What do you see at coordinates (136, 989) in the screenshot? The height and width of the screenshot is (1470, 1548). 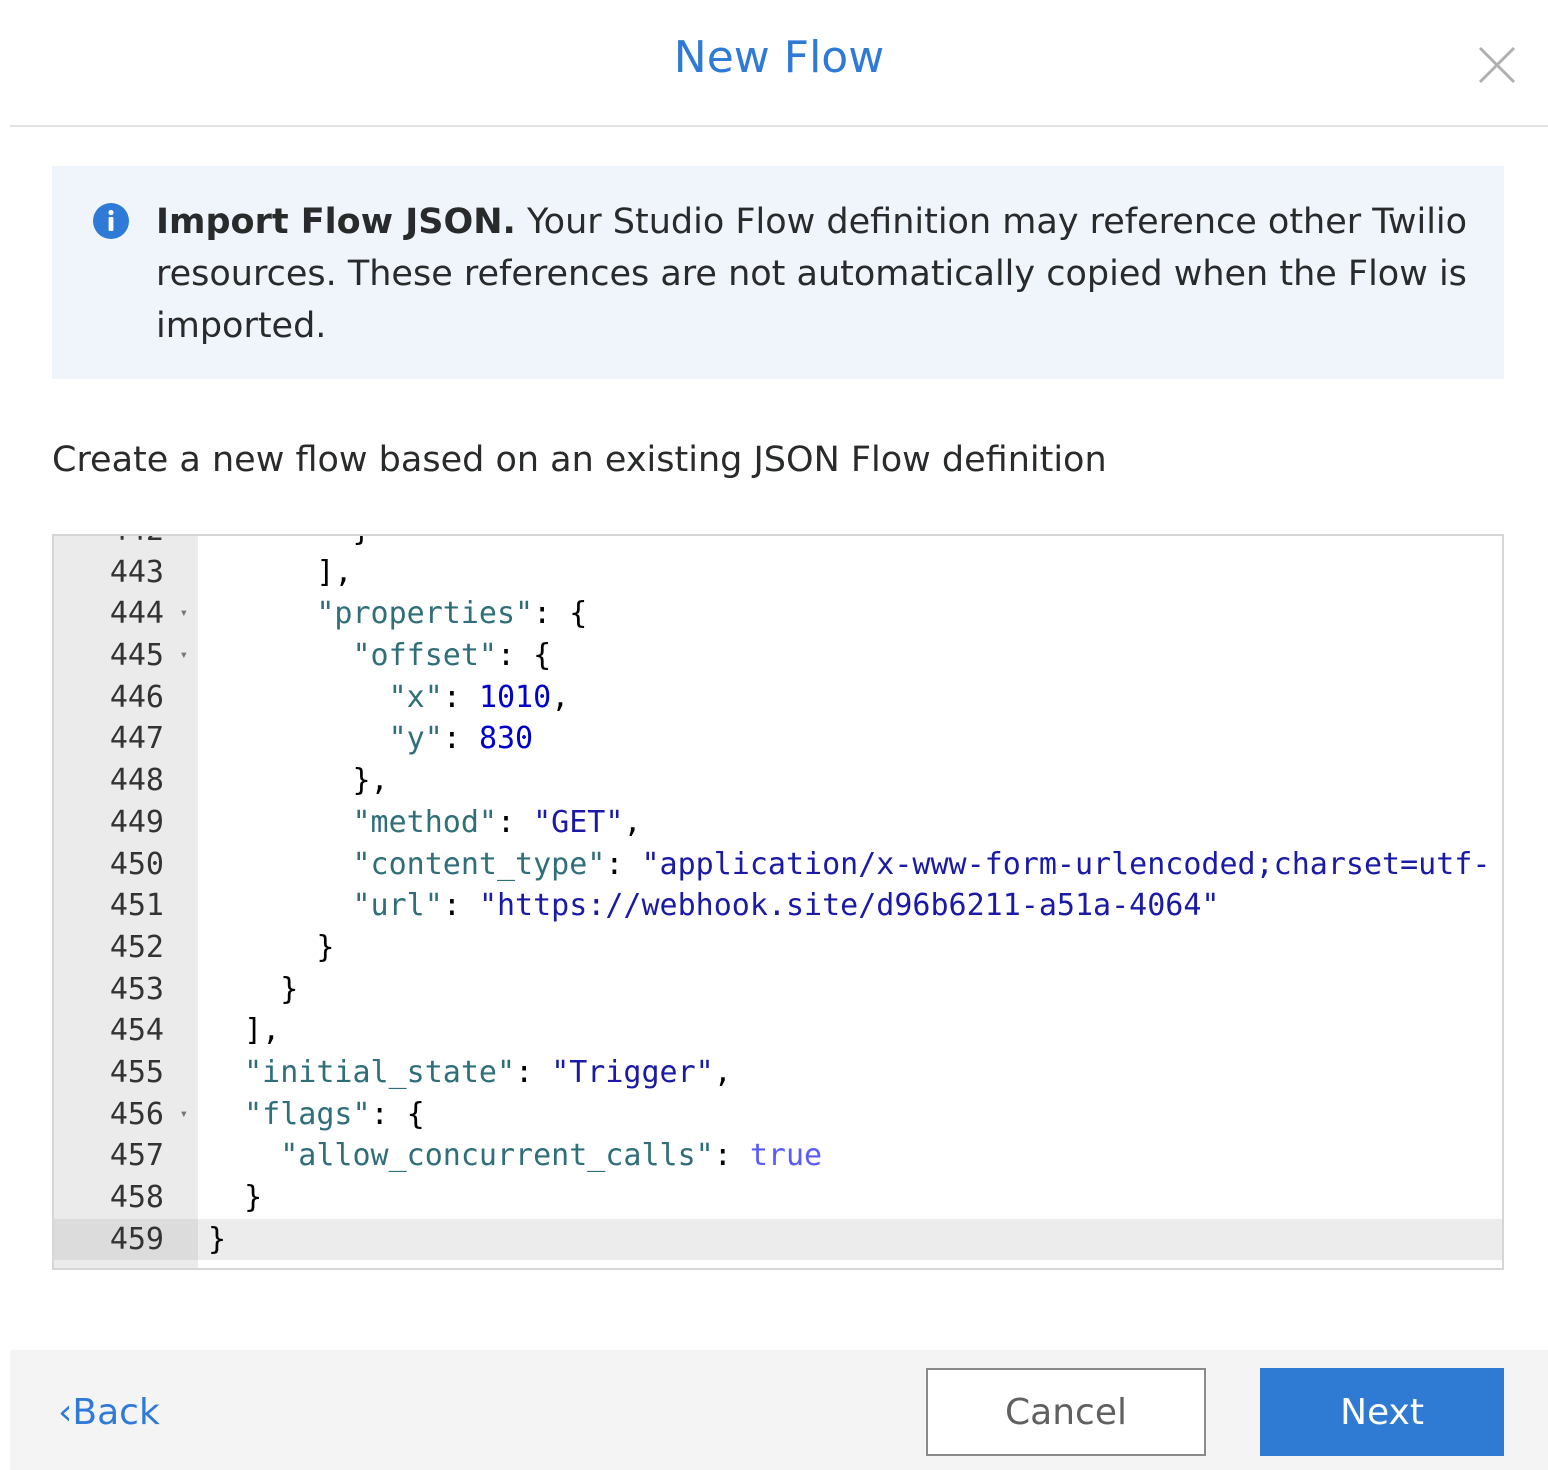 I see `line-number: 453` at bounding box center [136, 989].